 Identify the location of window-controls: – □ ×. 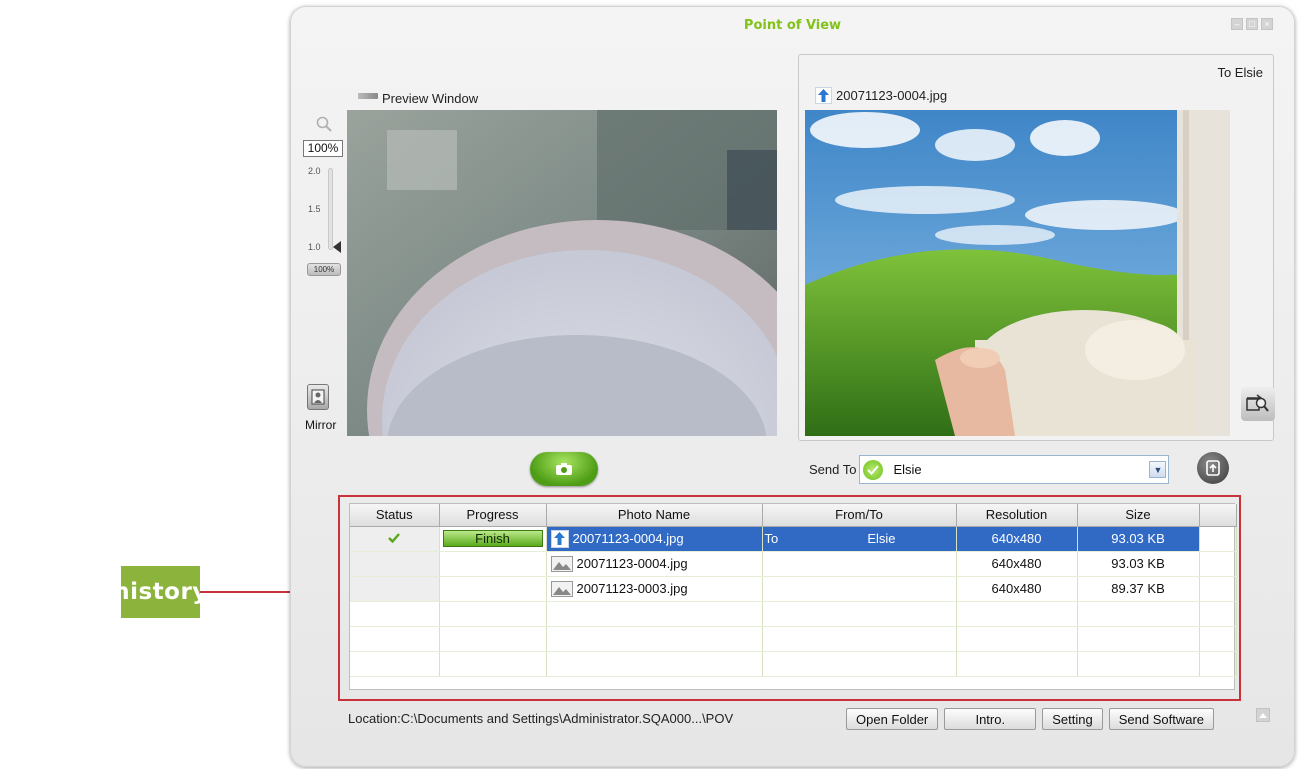
(1252, 24).